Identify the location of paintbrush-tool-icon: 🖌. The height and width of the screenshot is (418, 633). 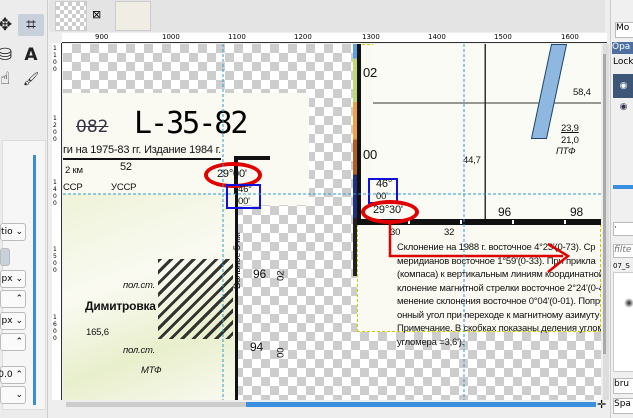
(31, 79).